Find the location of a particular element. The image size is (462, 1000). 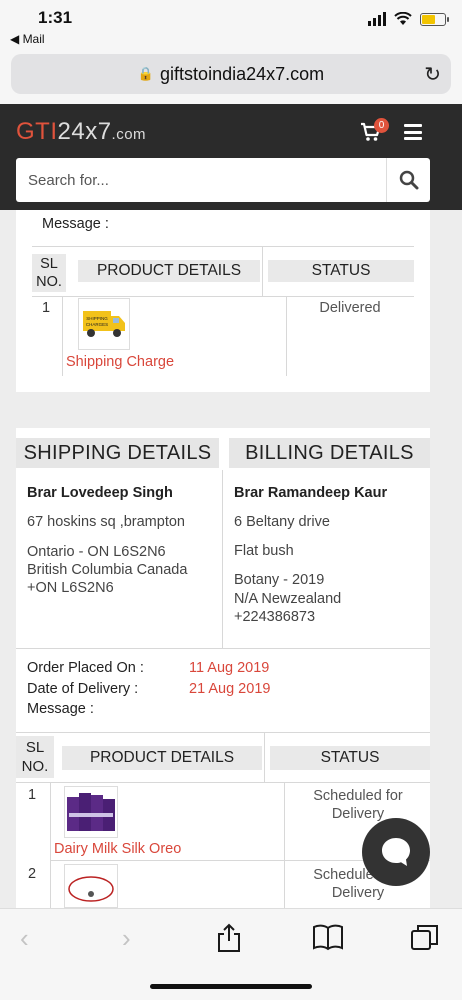

address-bar: 🔒 giftstoindia24x7.com ↻ is located at coordinates (231, 74).